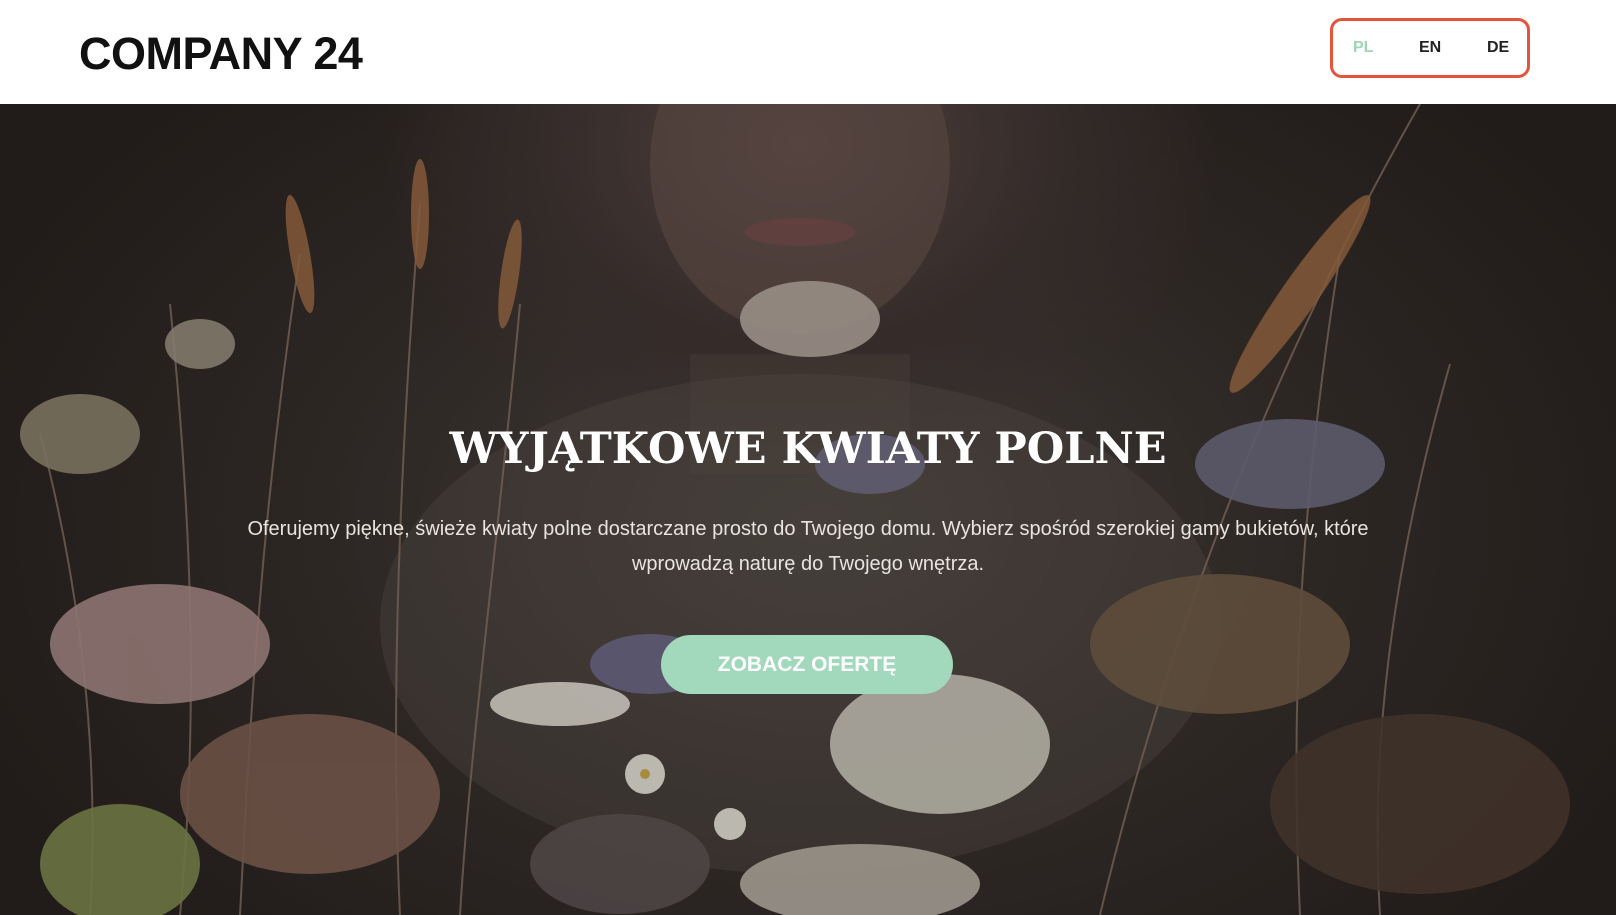 This screenshot has width=1616, height=915. I want to click on view-offer-button: ZOBACZ OFERTĘ, so click(807, 664).